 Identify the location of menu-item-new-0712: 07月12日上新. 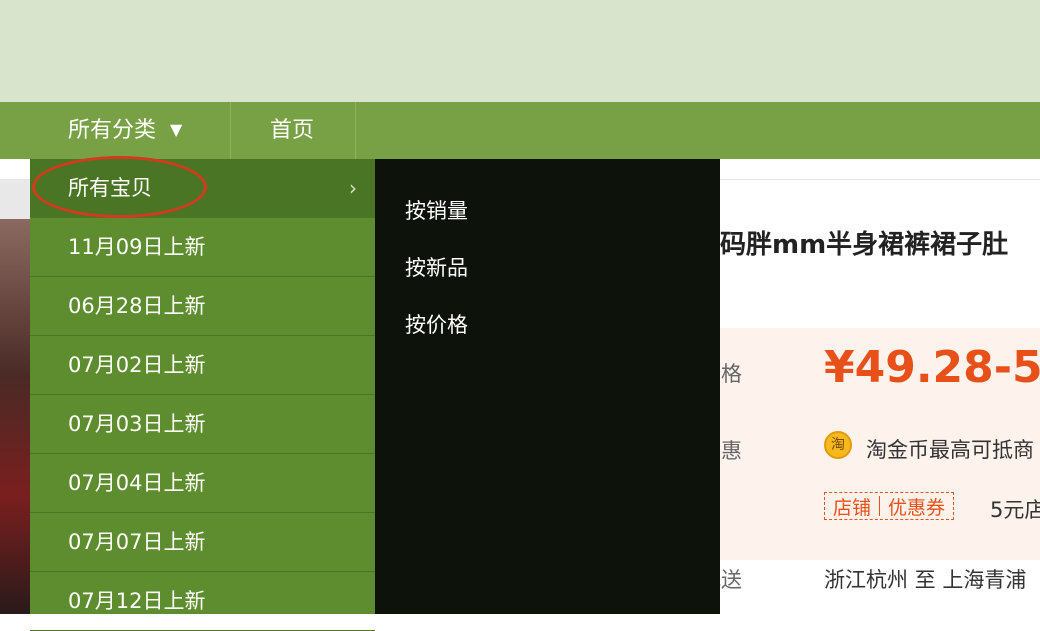
(202, 601).